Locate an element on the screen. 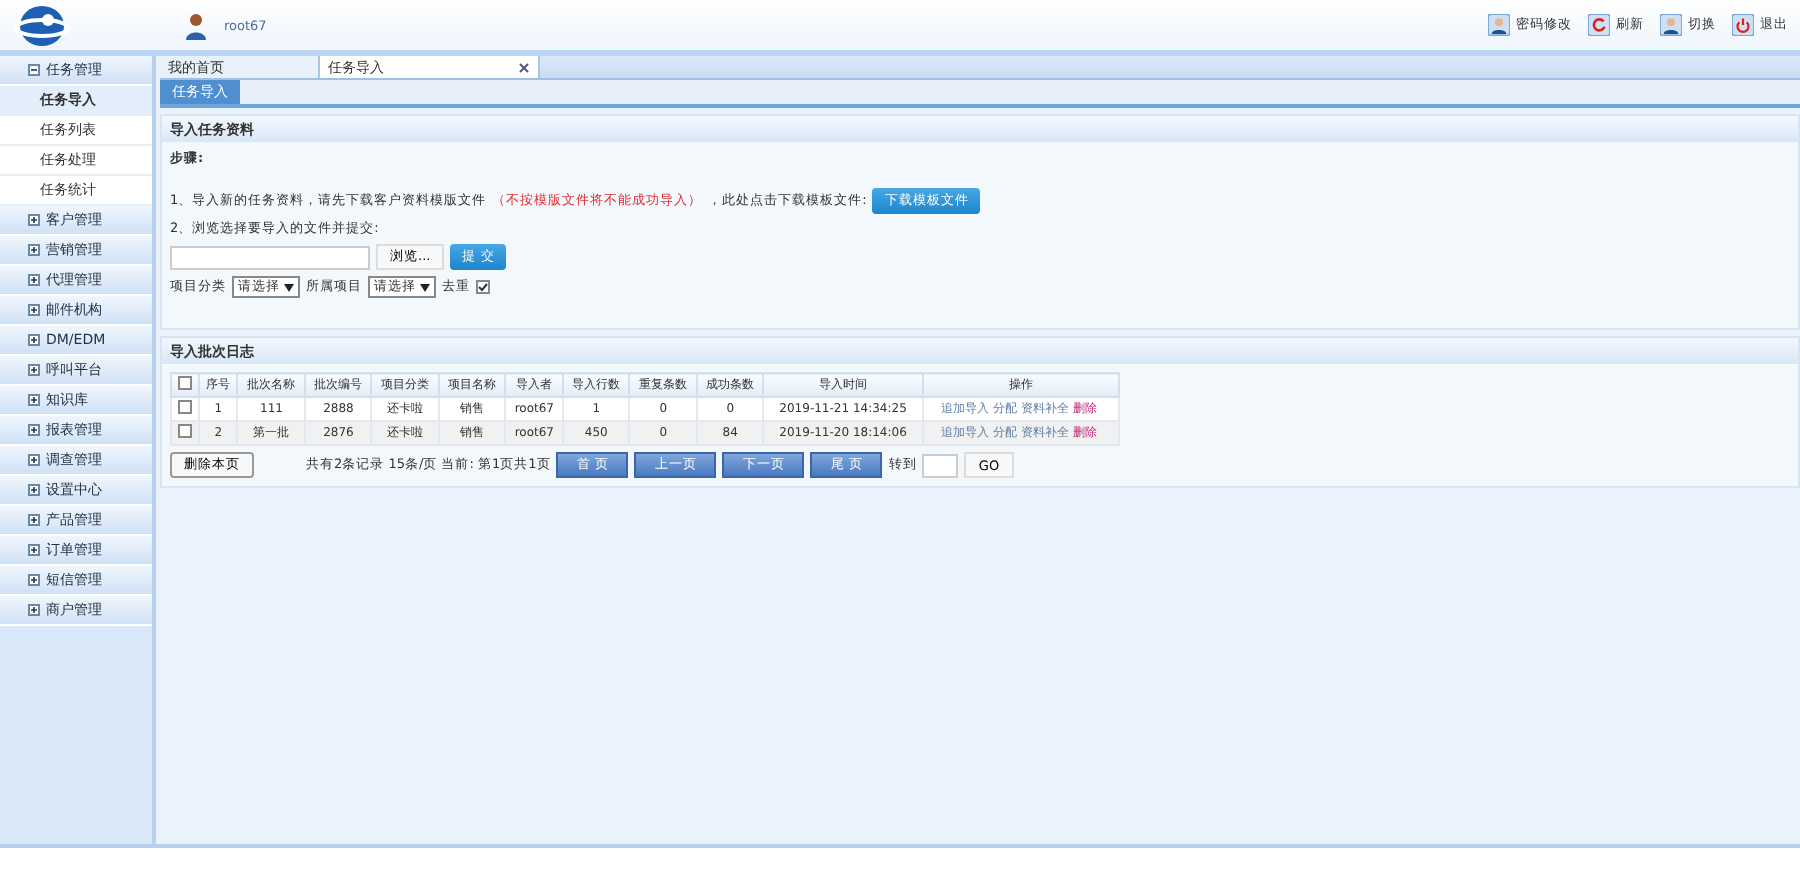  power-icon is located at coordinates (1743, 25).